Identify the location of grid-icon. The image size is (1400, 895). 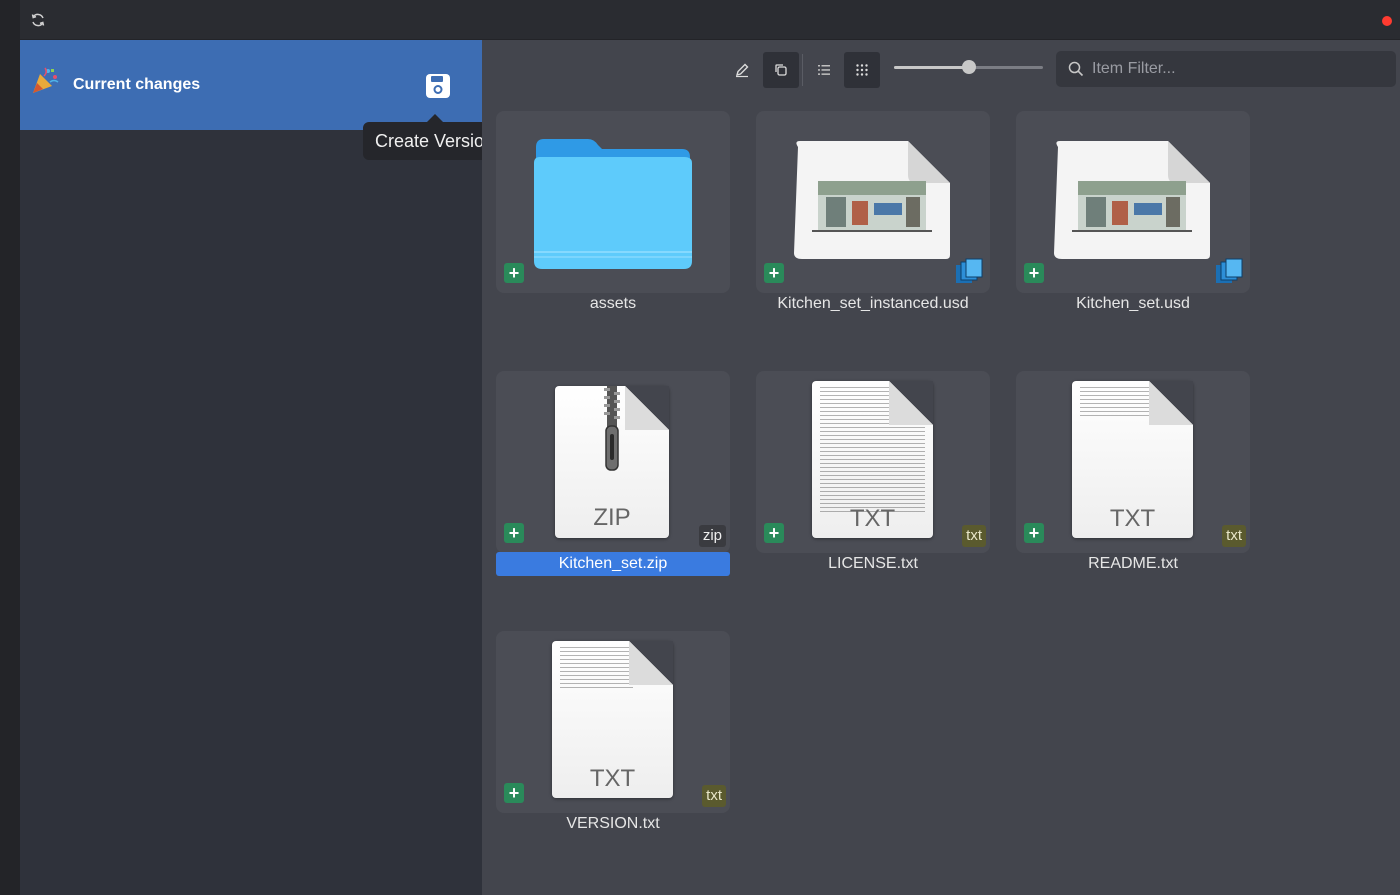
(862, 70).